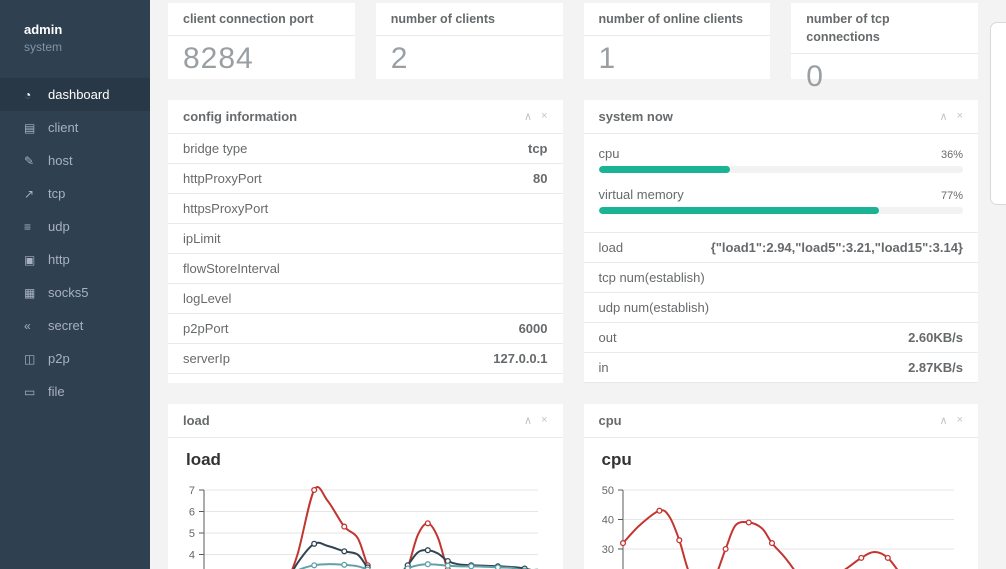 This screenshot has height=569, width=1006. What do you see at coordinates (540, 178) in the screenshot?
I see `row-value: 80` at bounding box center [540, 178].